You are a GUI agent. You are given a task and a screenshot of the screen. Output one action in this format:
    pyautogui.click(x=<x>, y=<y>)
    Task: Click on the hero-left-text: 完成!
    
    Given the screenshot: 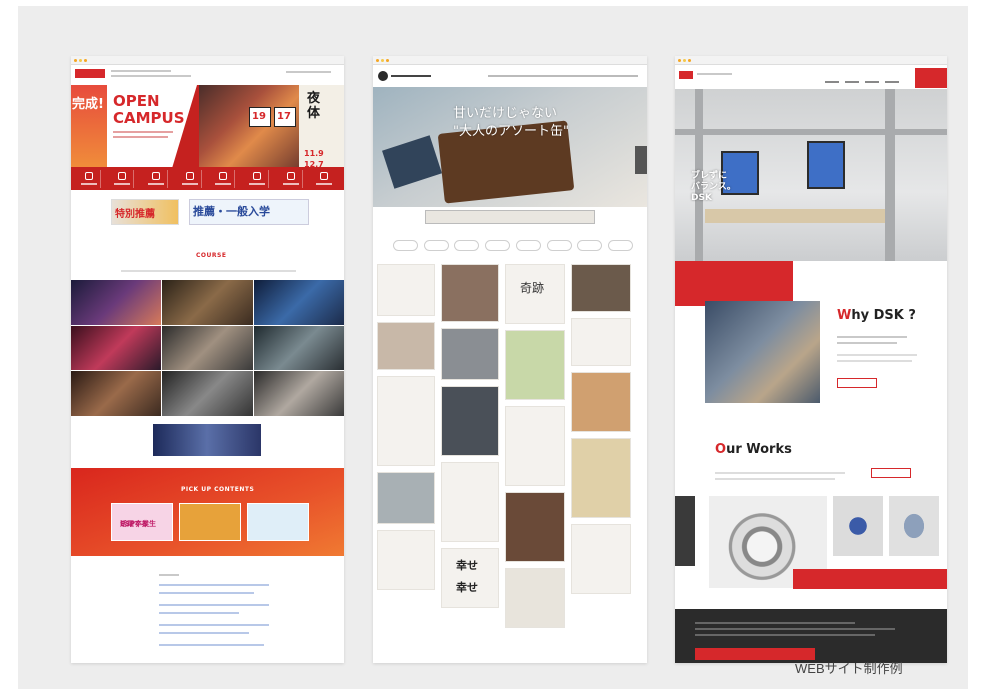 What is the action you would take?
    pyautogui.click(x=88, y=104)
    